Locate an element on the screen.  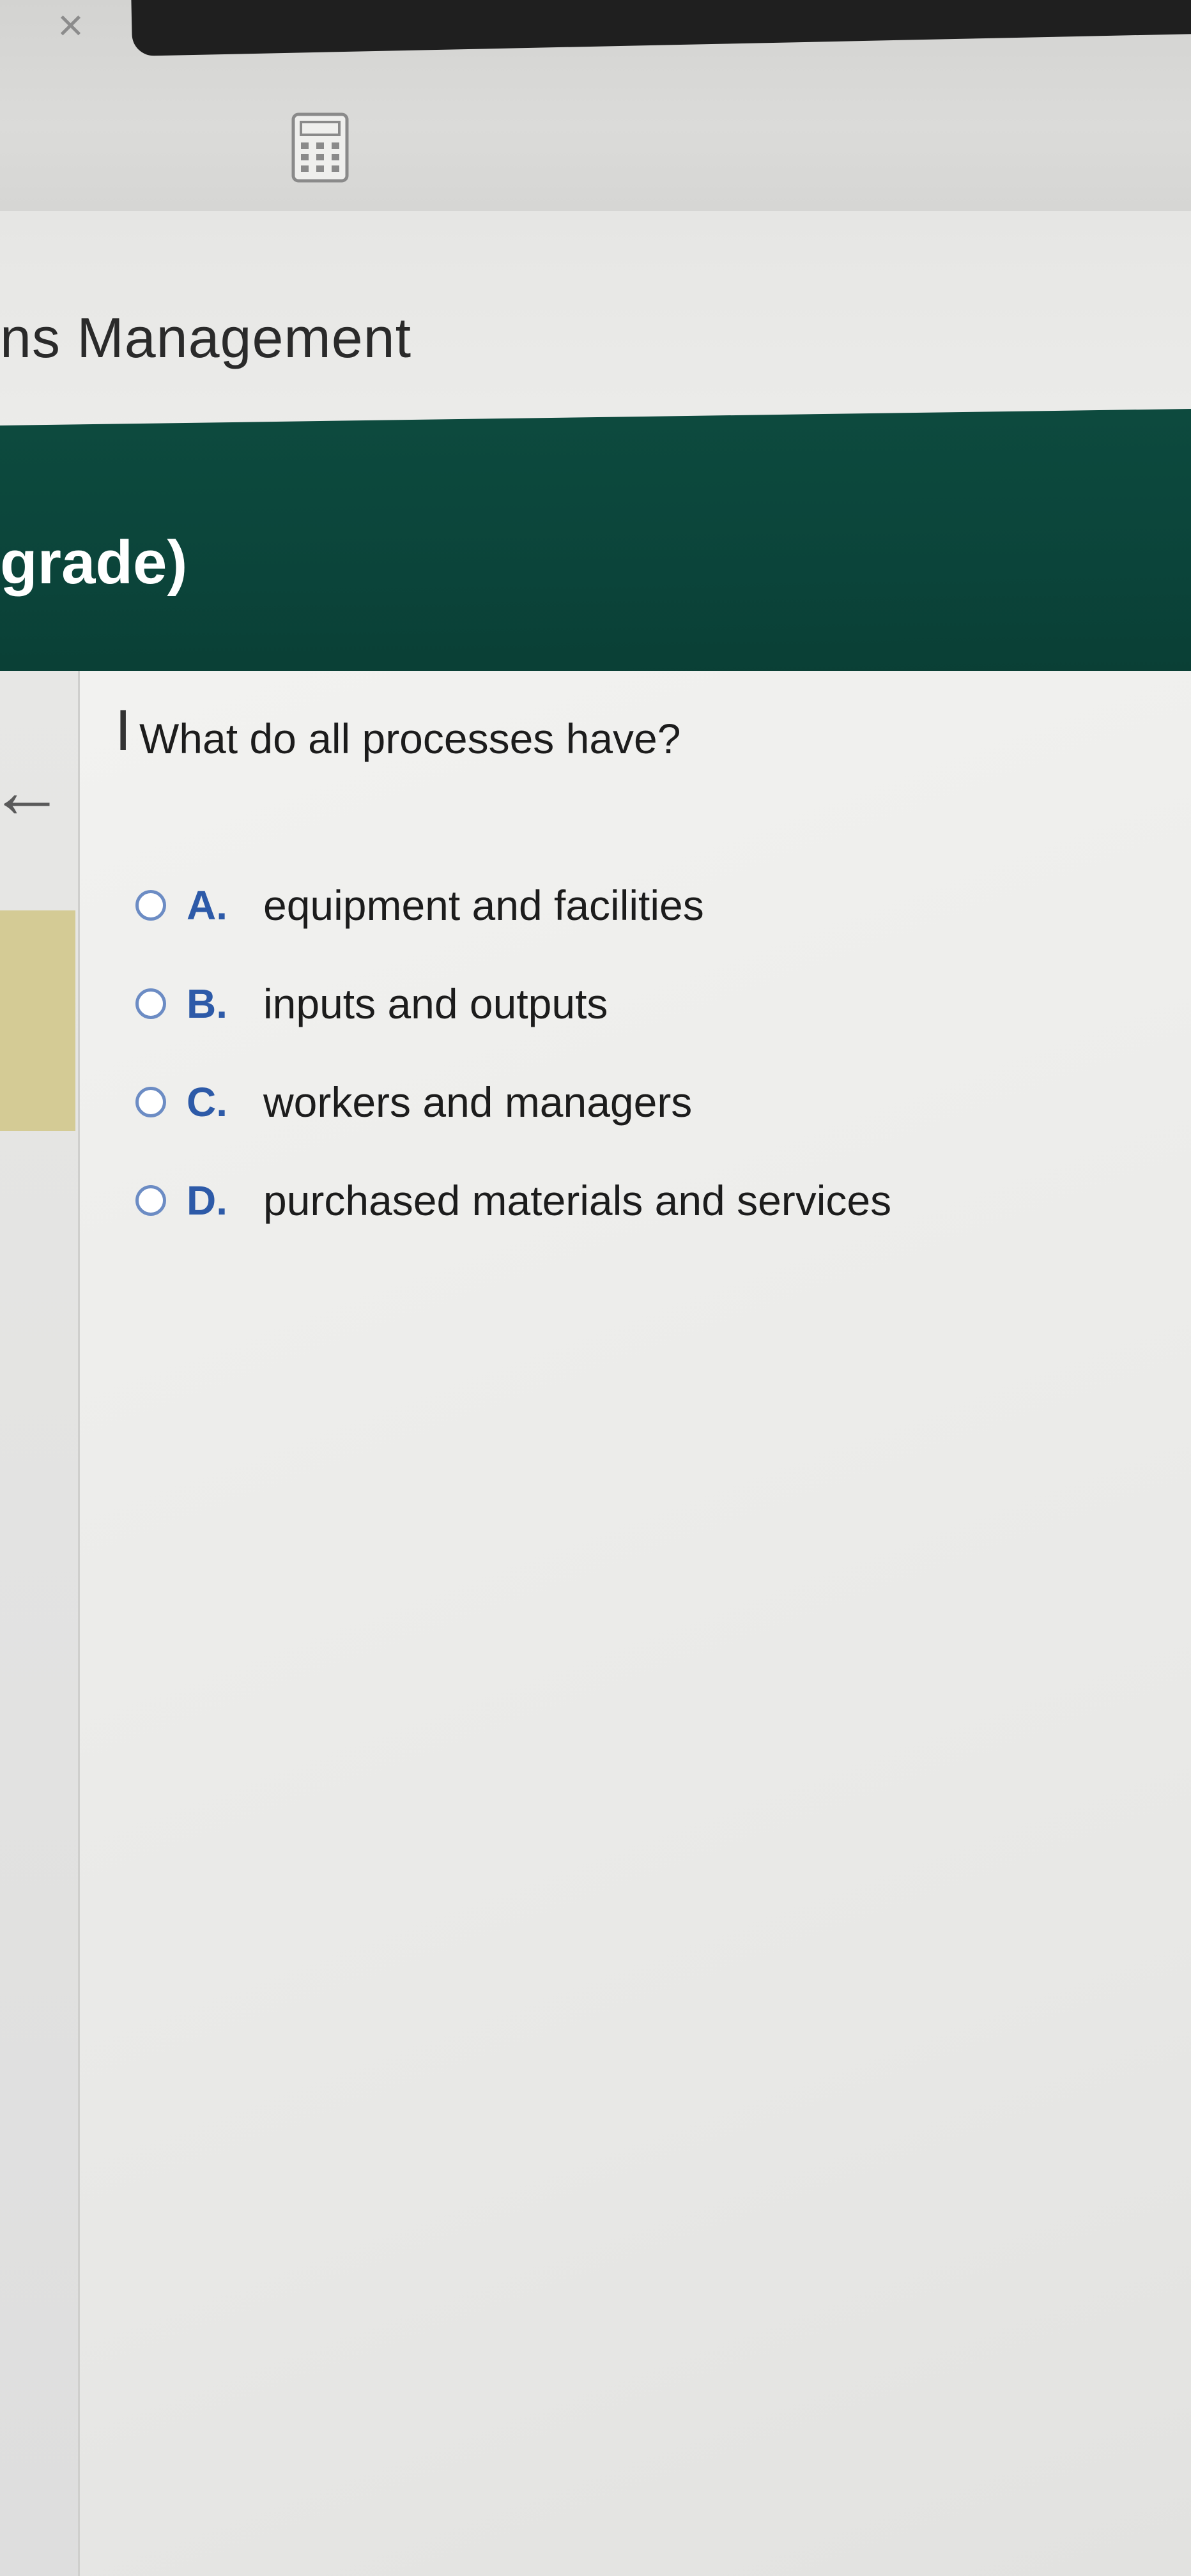
answer-option-b: B. inputs and outputs is located at coordinates (513, 1003).